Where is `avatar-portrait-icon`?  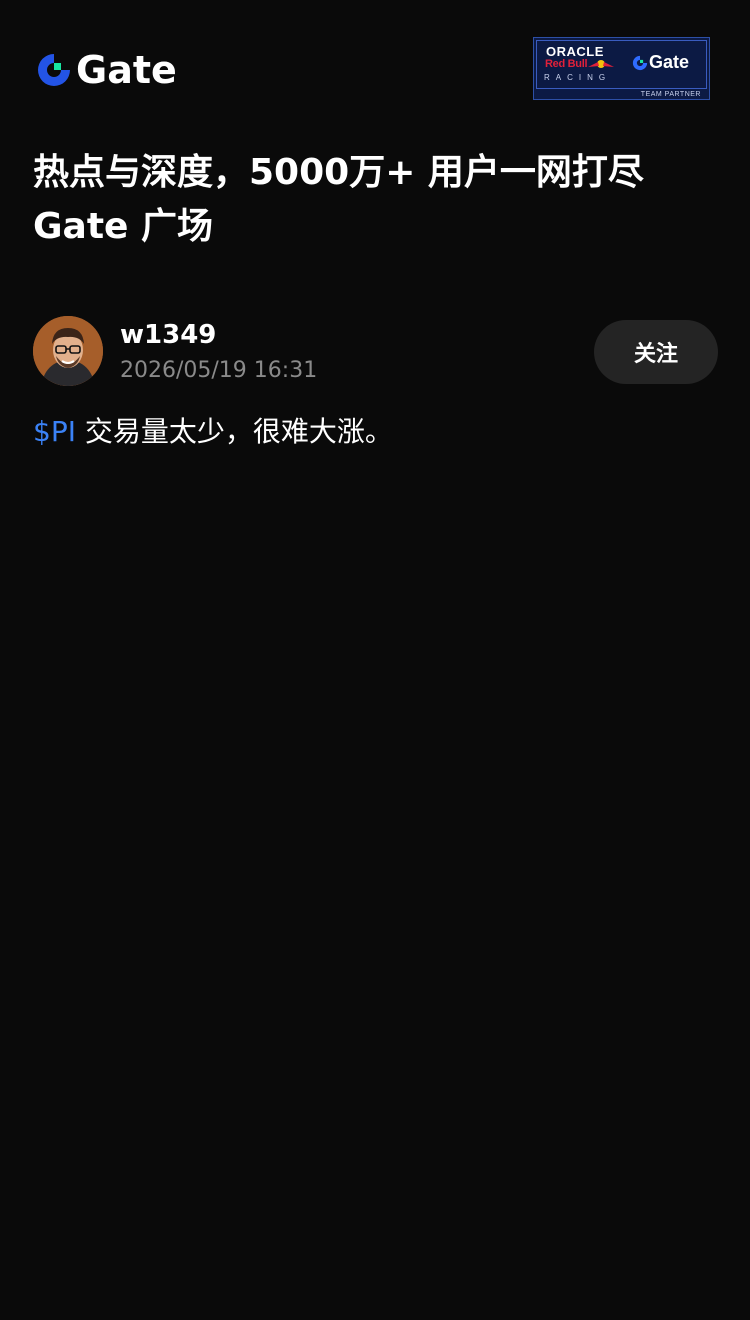 avatar-portrait-icon is located at coordinates (68, 351).